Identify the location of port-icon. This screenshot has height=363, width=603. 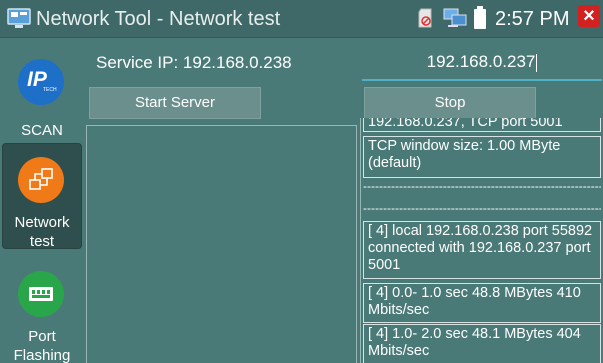
(41, 294).